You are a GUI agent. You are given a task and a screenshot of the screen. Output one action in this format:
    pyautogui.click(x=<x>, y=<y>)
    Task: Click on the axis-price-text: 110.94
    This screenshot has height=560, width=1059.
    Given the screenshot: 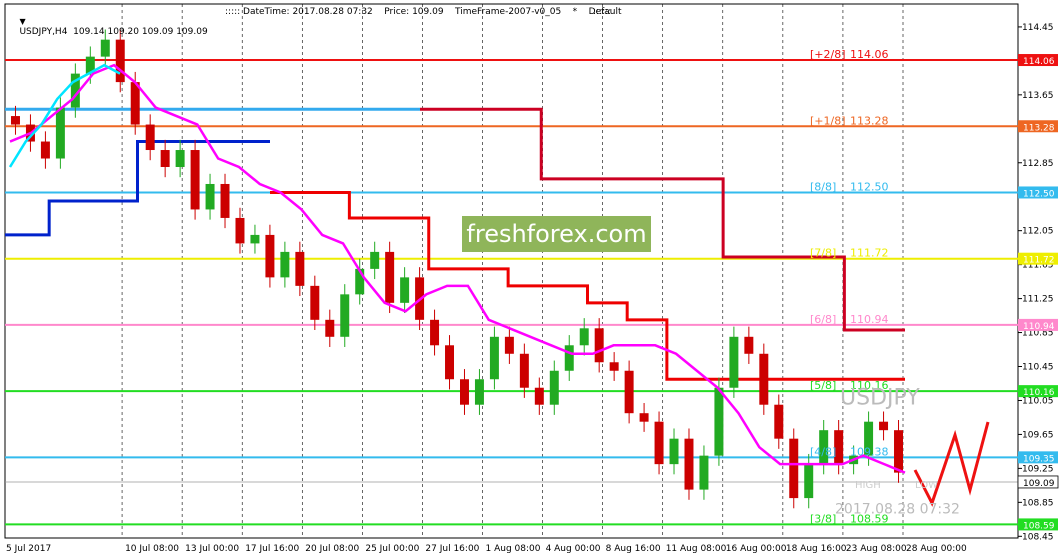 What is the action you would take?
    pyautogui.click(x=1039, y=327)
    